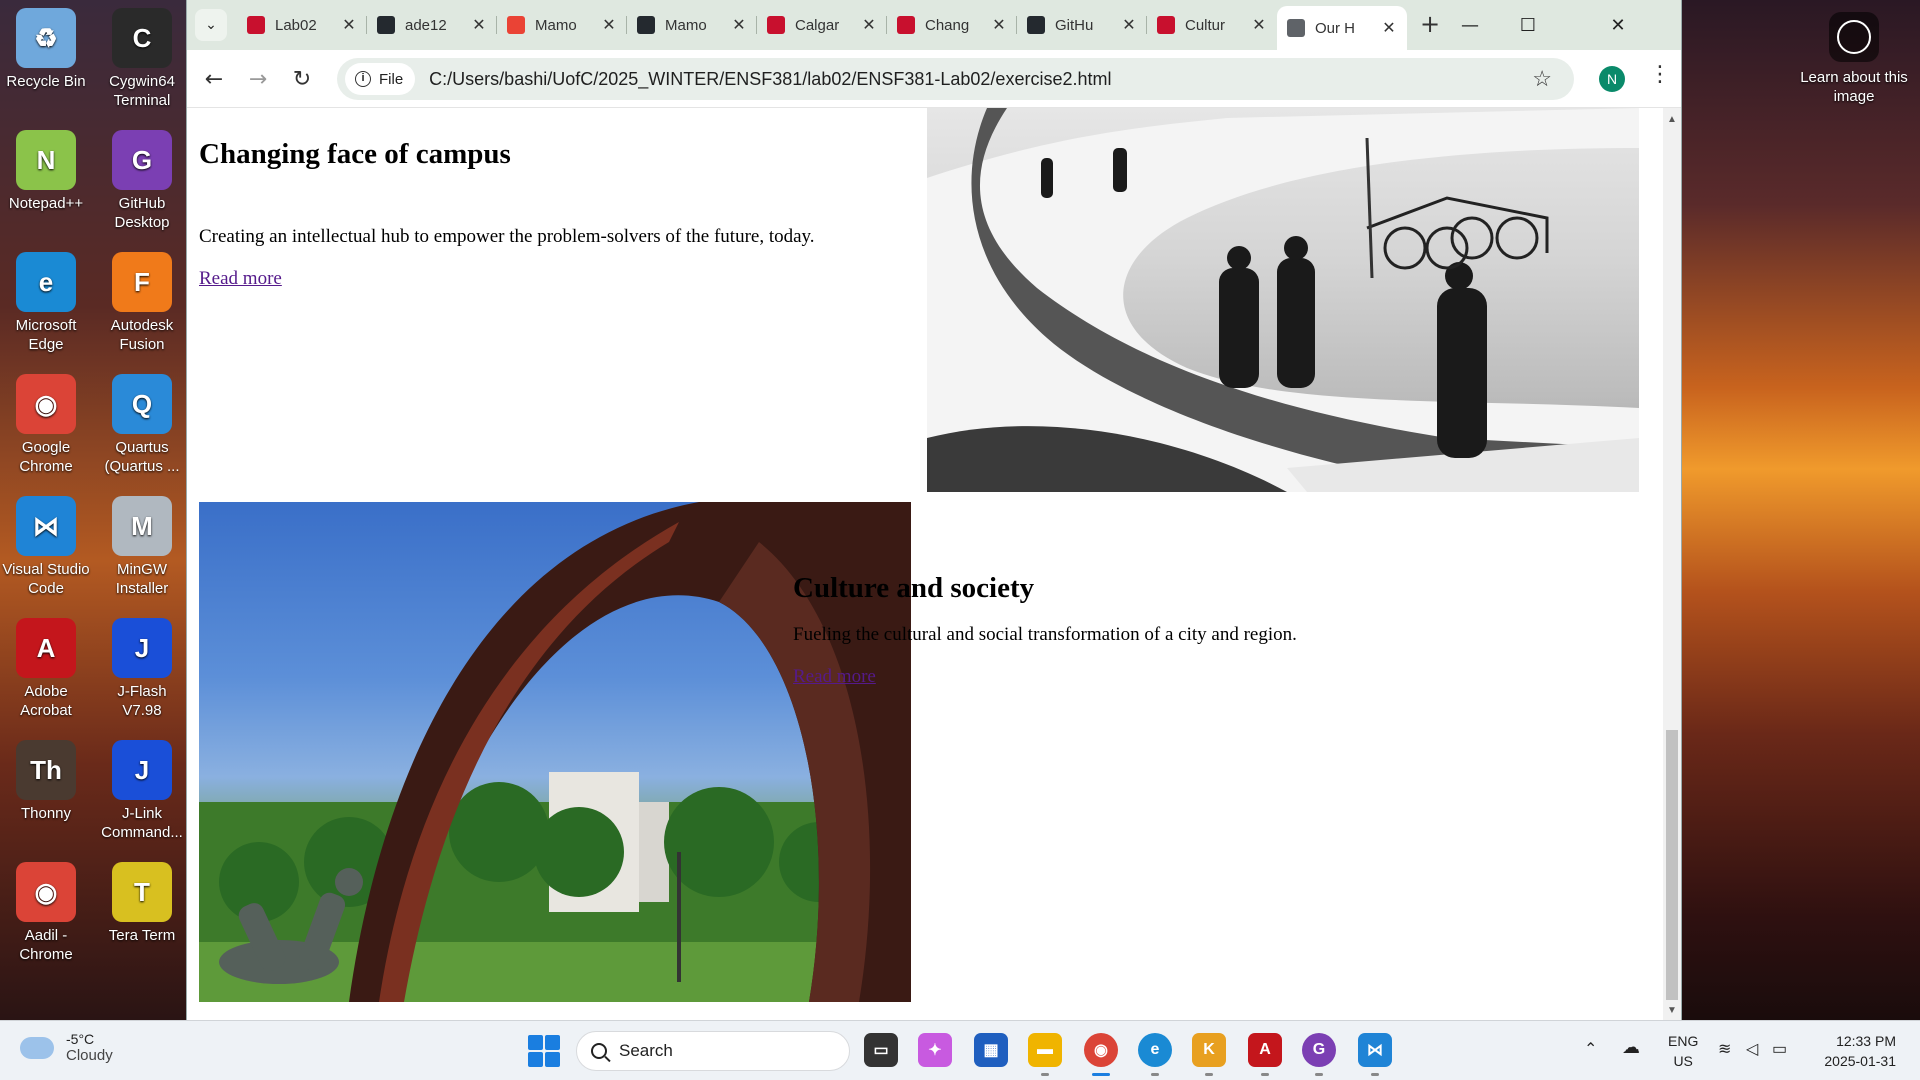  I want to click on campus-winter-photo, so click(1283, 300).